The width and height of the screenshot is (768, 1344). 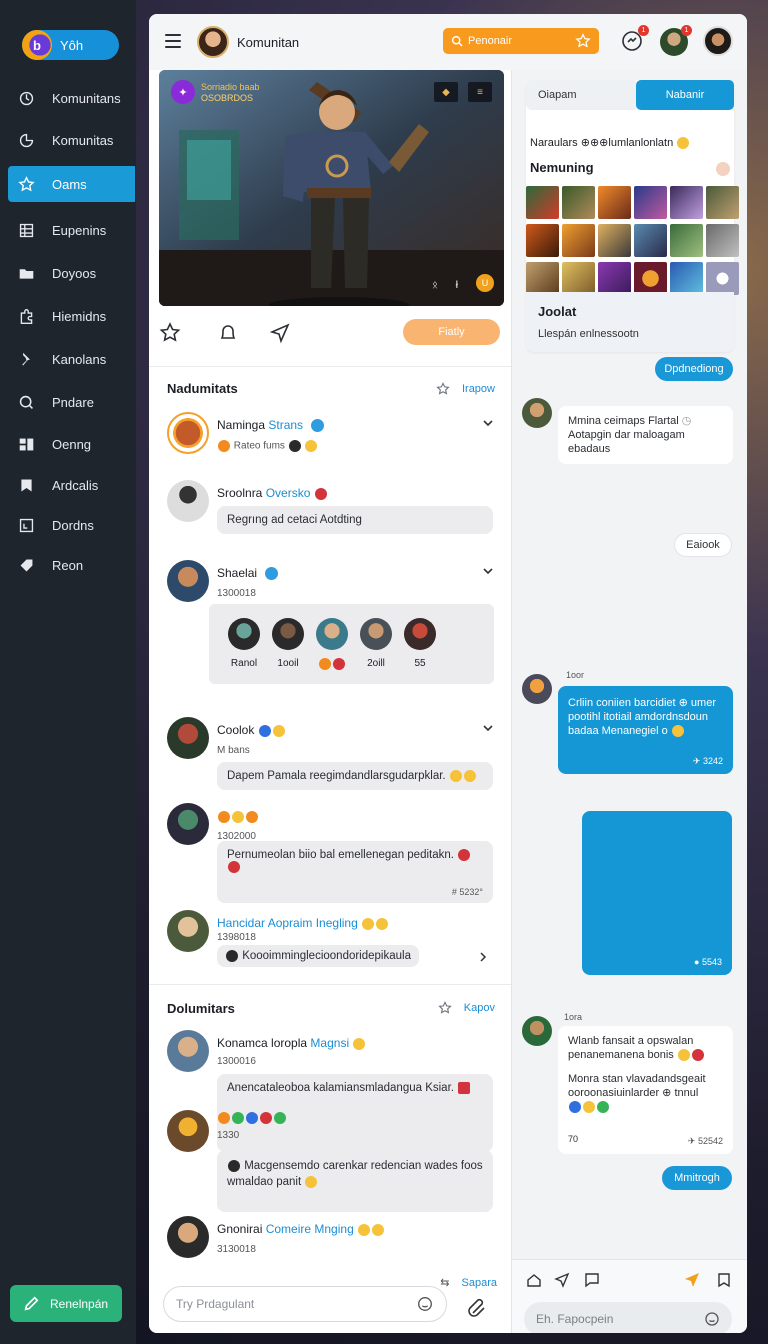 I want to click on sidebar-item-5: Hiemidns, so click(x=71, y=316).